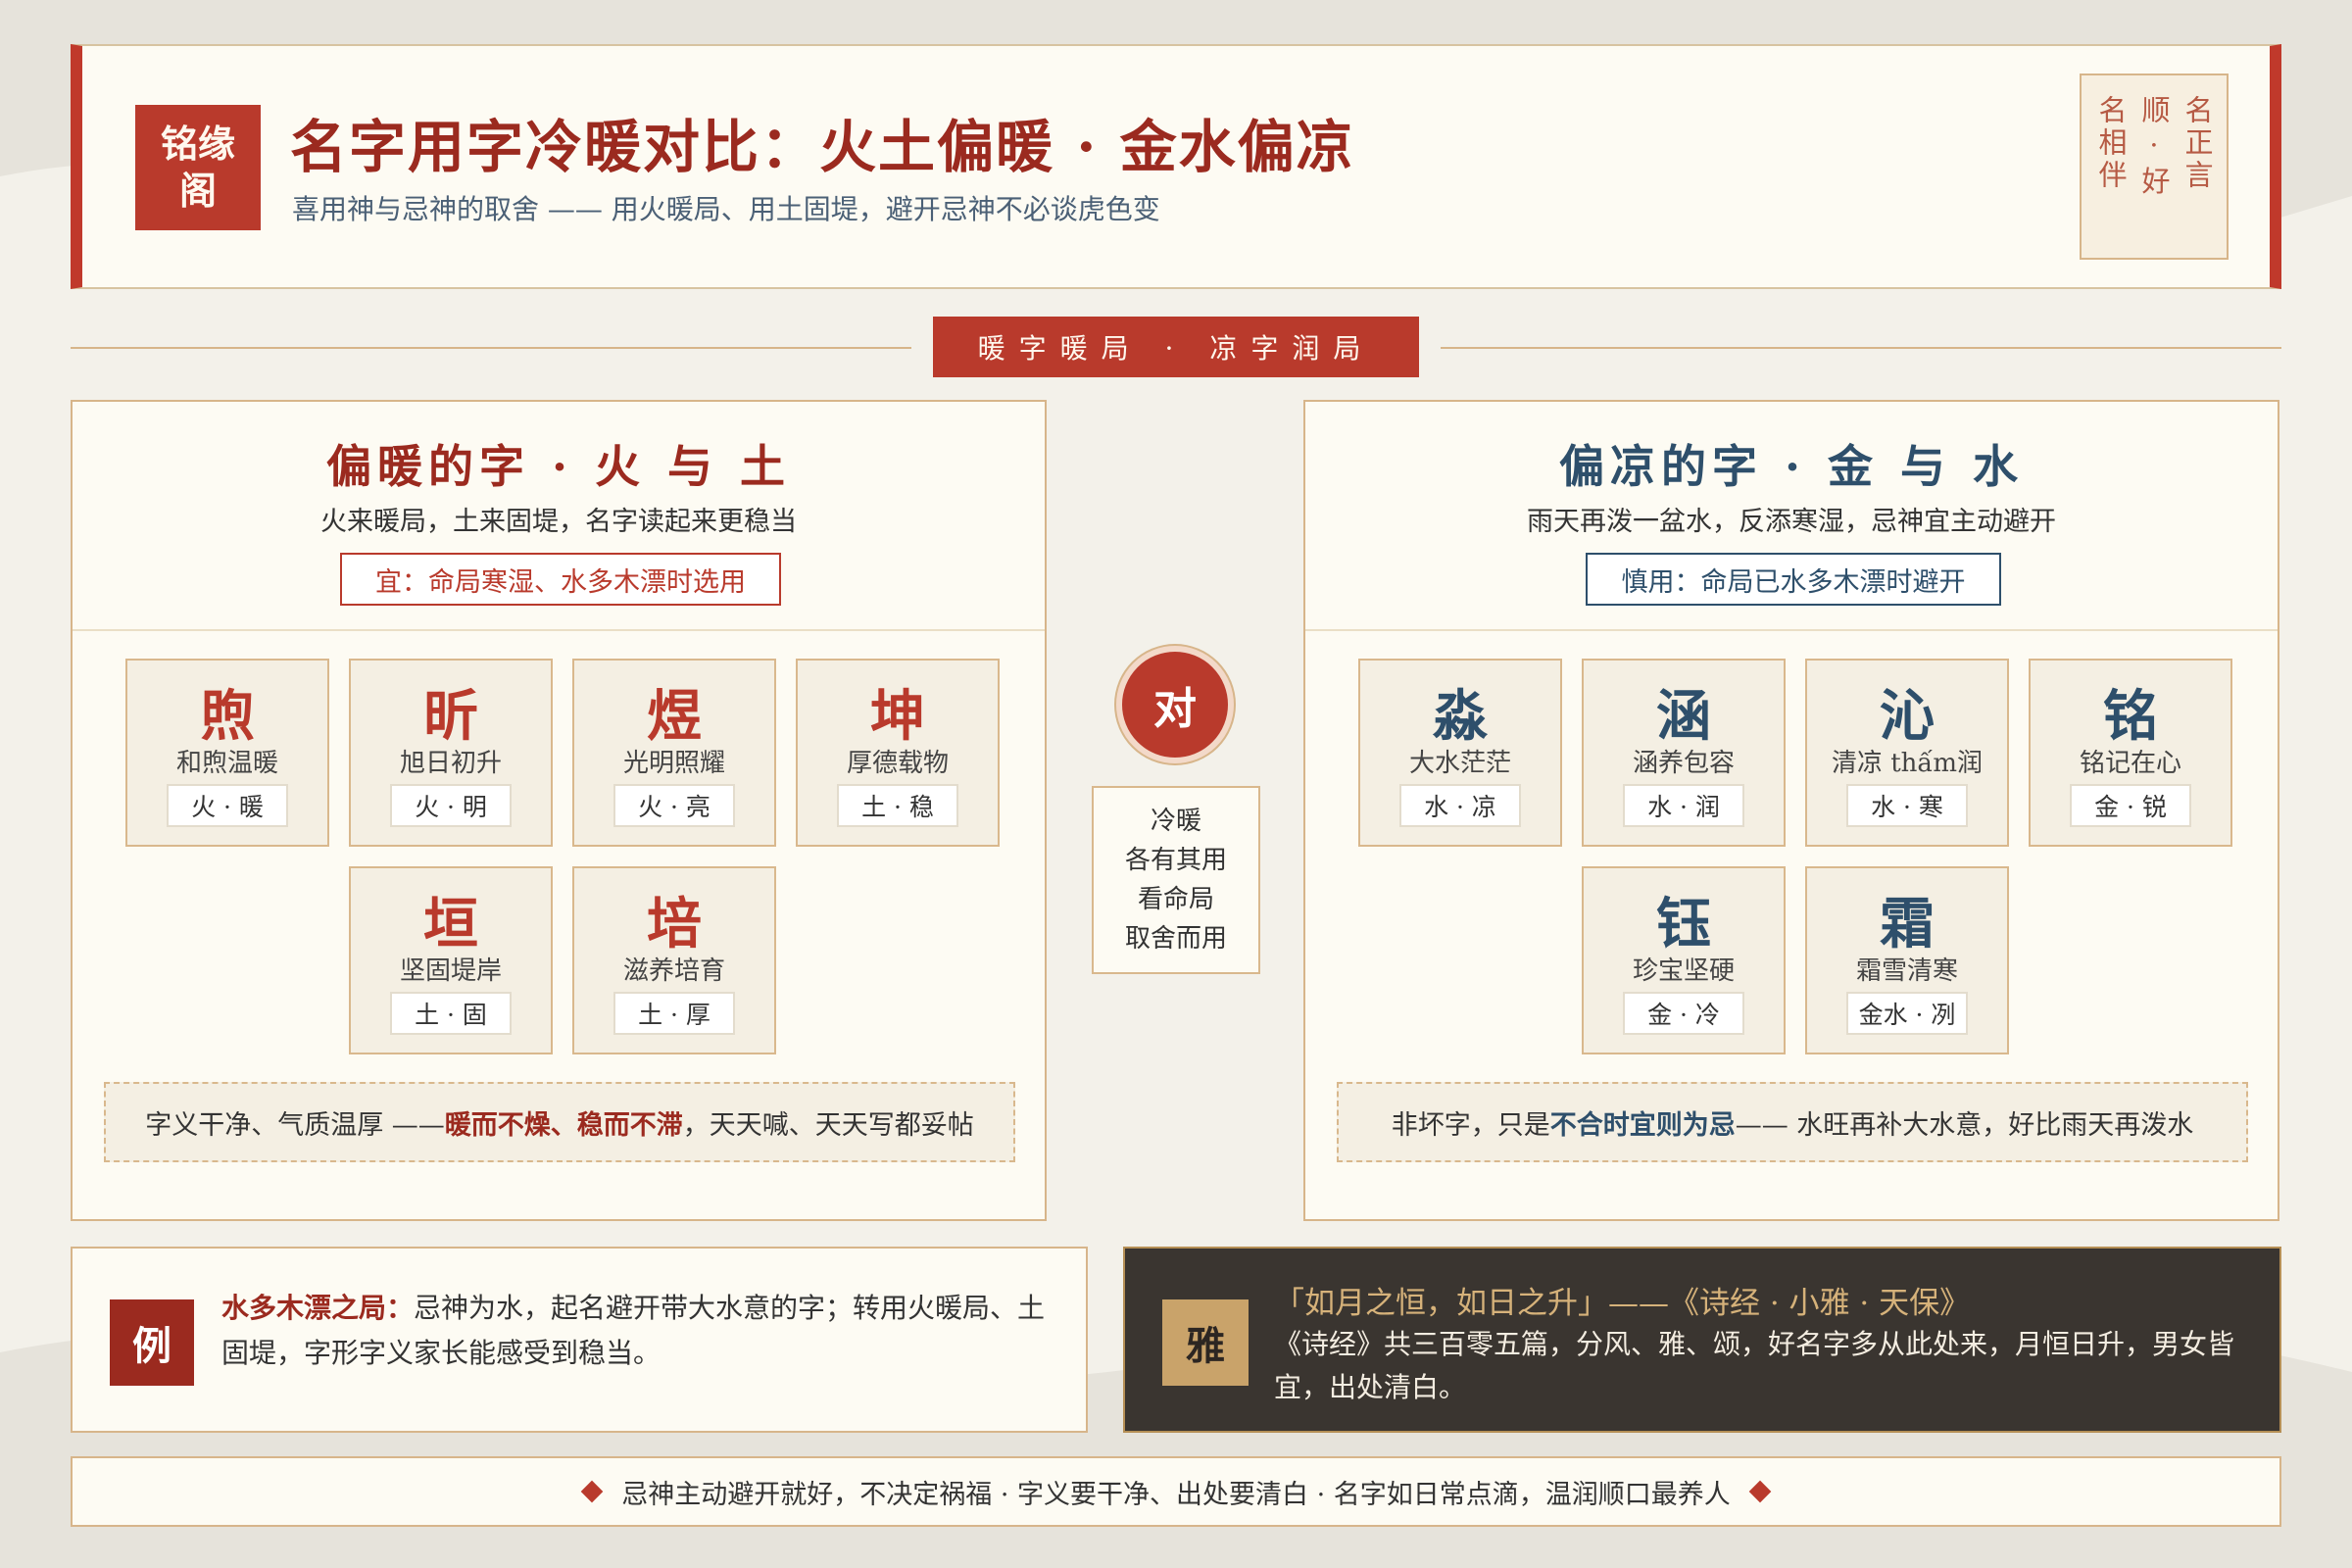  I want to click on char-element-tag: 金 · 锐, so click(2130, 805).